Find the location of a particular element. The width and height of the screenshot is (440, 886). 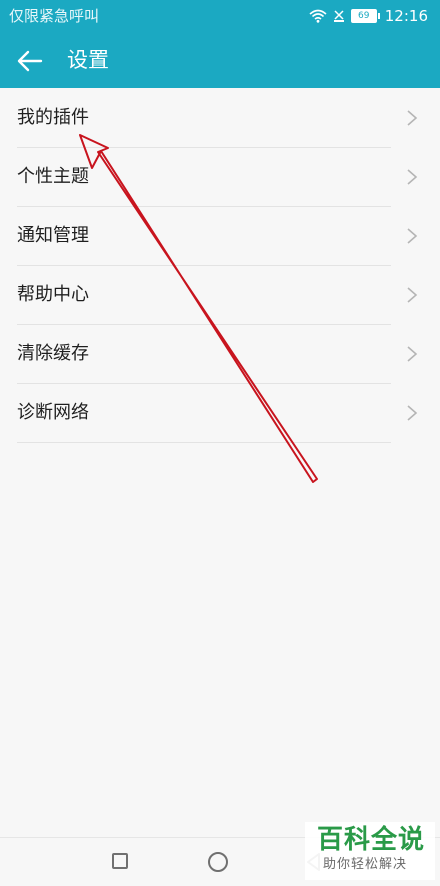

settings-item-label: 通知管理 is located at coordinates (53, 235).